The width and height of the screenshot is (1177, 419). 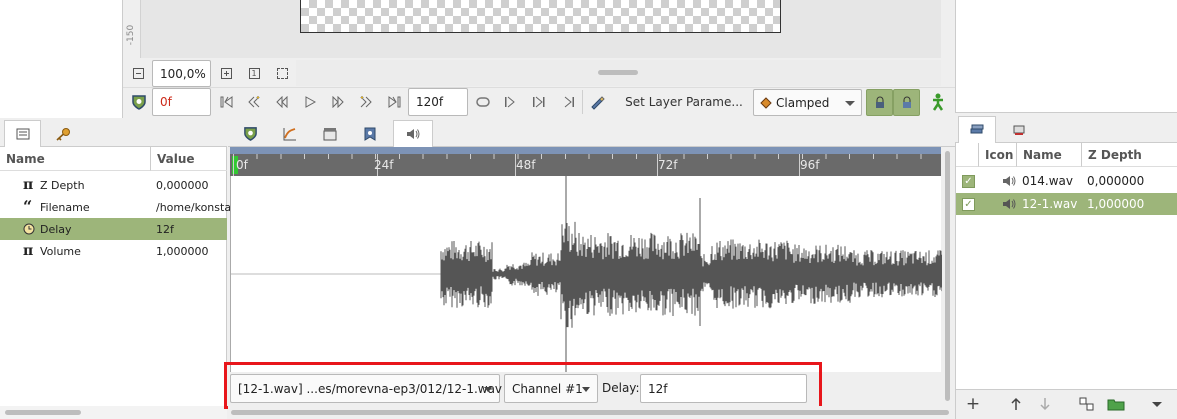 I want to click on pi-icon: π, so click(x=28, y=185).